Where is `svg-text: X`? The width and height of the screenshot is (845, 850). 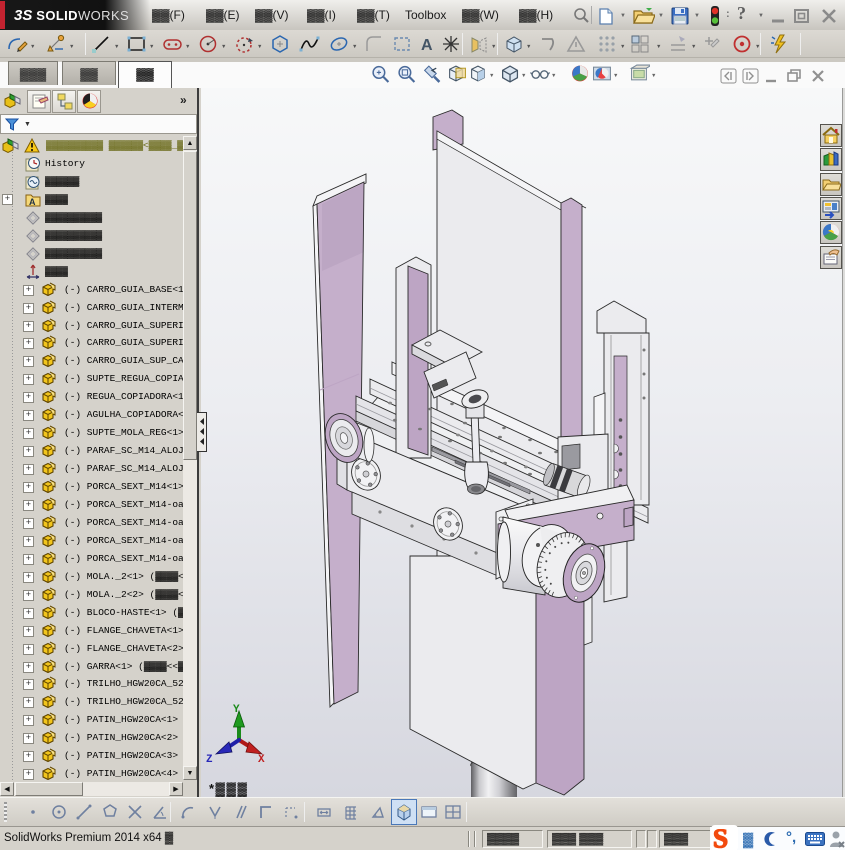
svg-text: X is located at coordinates (261, 760).